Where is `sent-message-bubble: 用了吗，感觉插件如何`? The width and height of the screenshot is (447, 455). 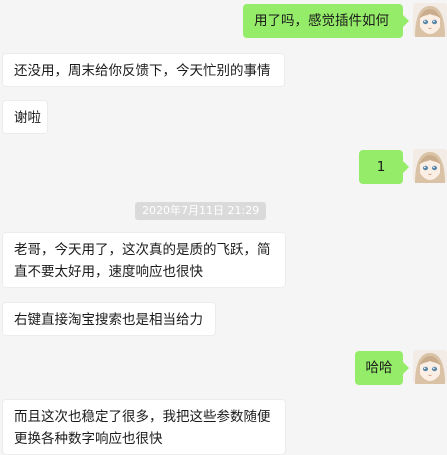
sent-message-bubble: 用了吗，感觉插件如何 is located at coordinates (326, 21).